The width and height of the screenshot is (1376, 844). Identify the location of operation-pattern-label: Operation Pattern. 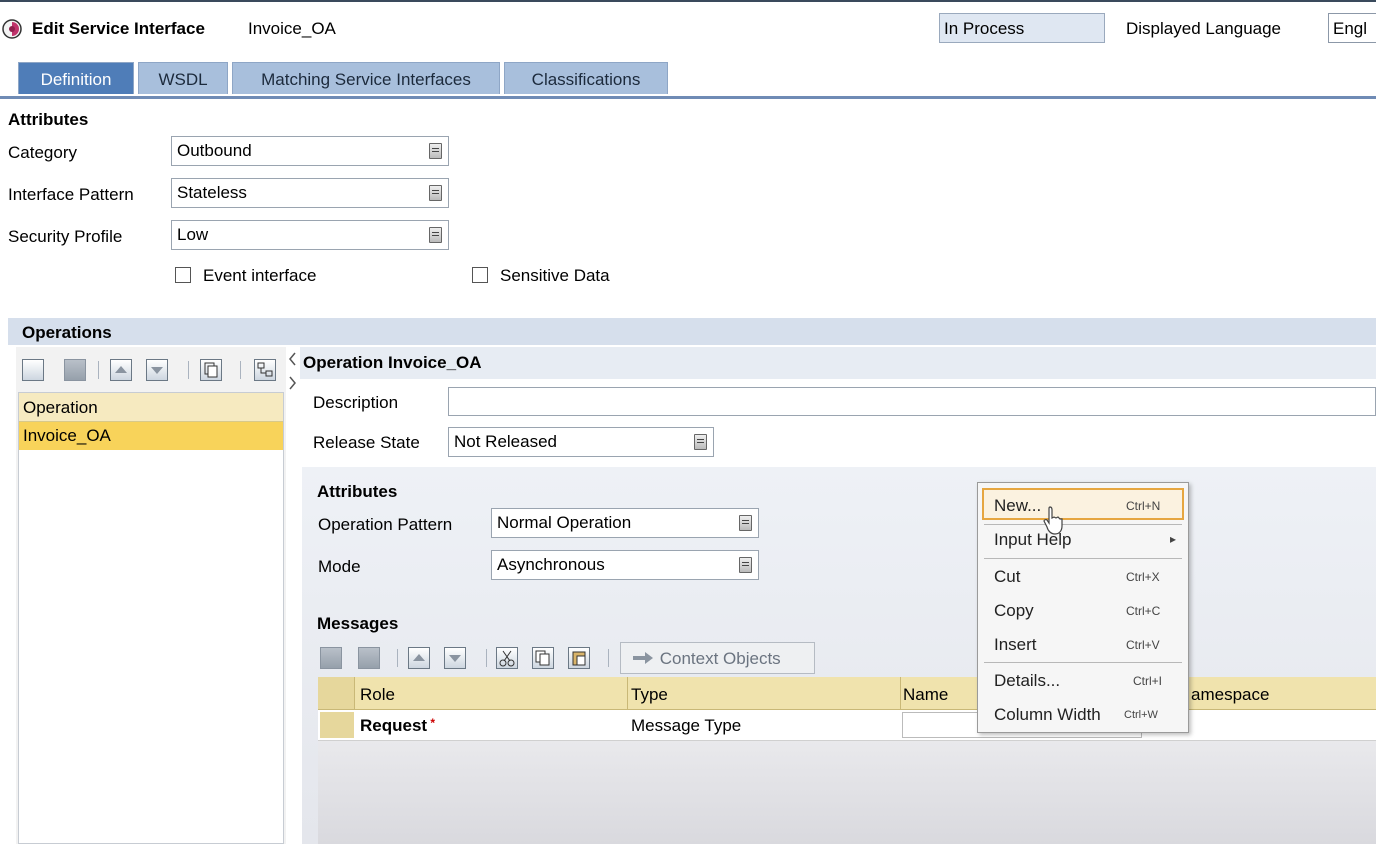
(385, 524).